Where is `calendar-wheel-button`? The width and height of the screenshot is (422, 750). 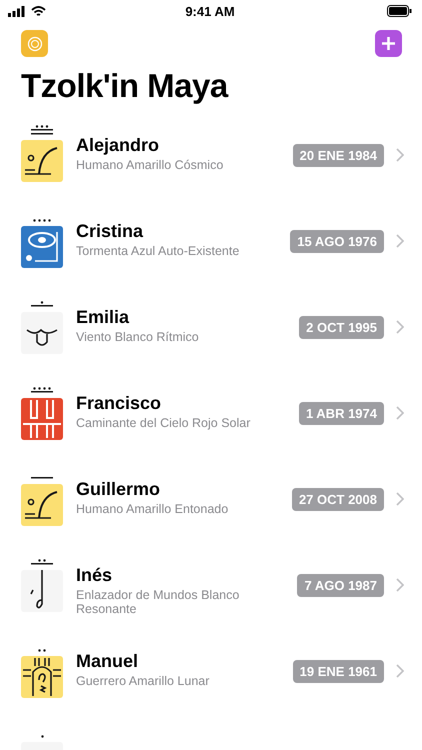
calendar-wheel-button is located at coordinates (34, 43).